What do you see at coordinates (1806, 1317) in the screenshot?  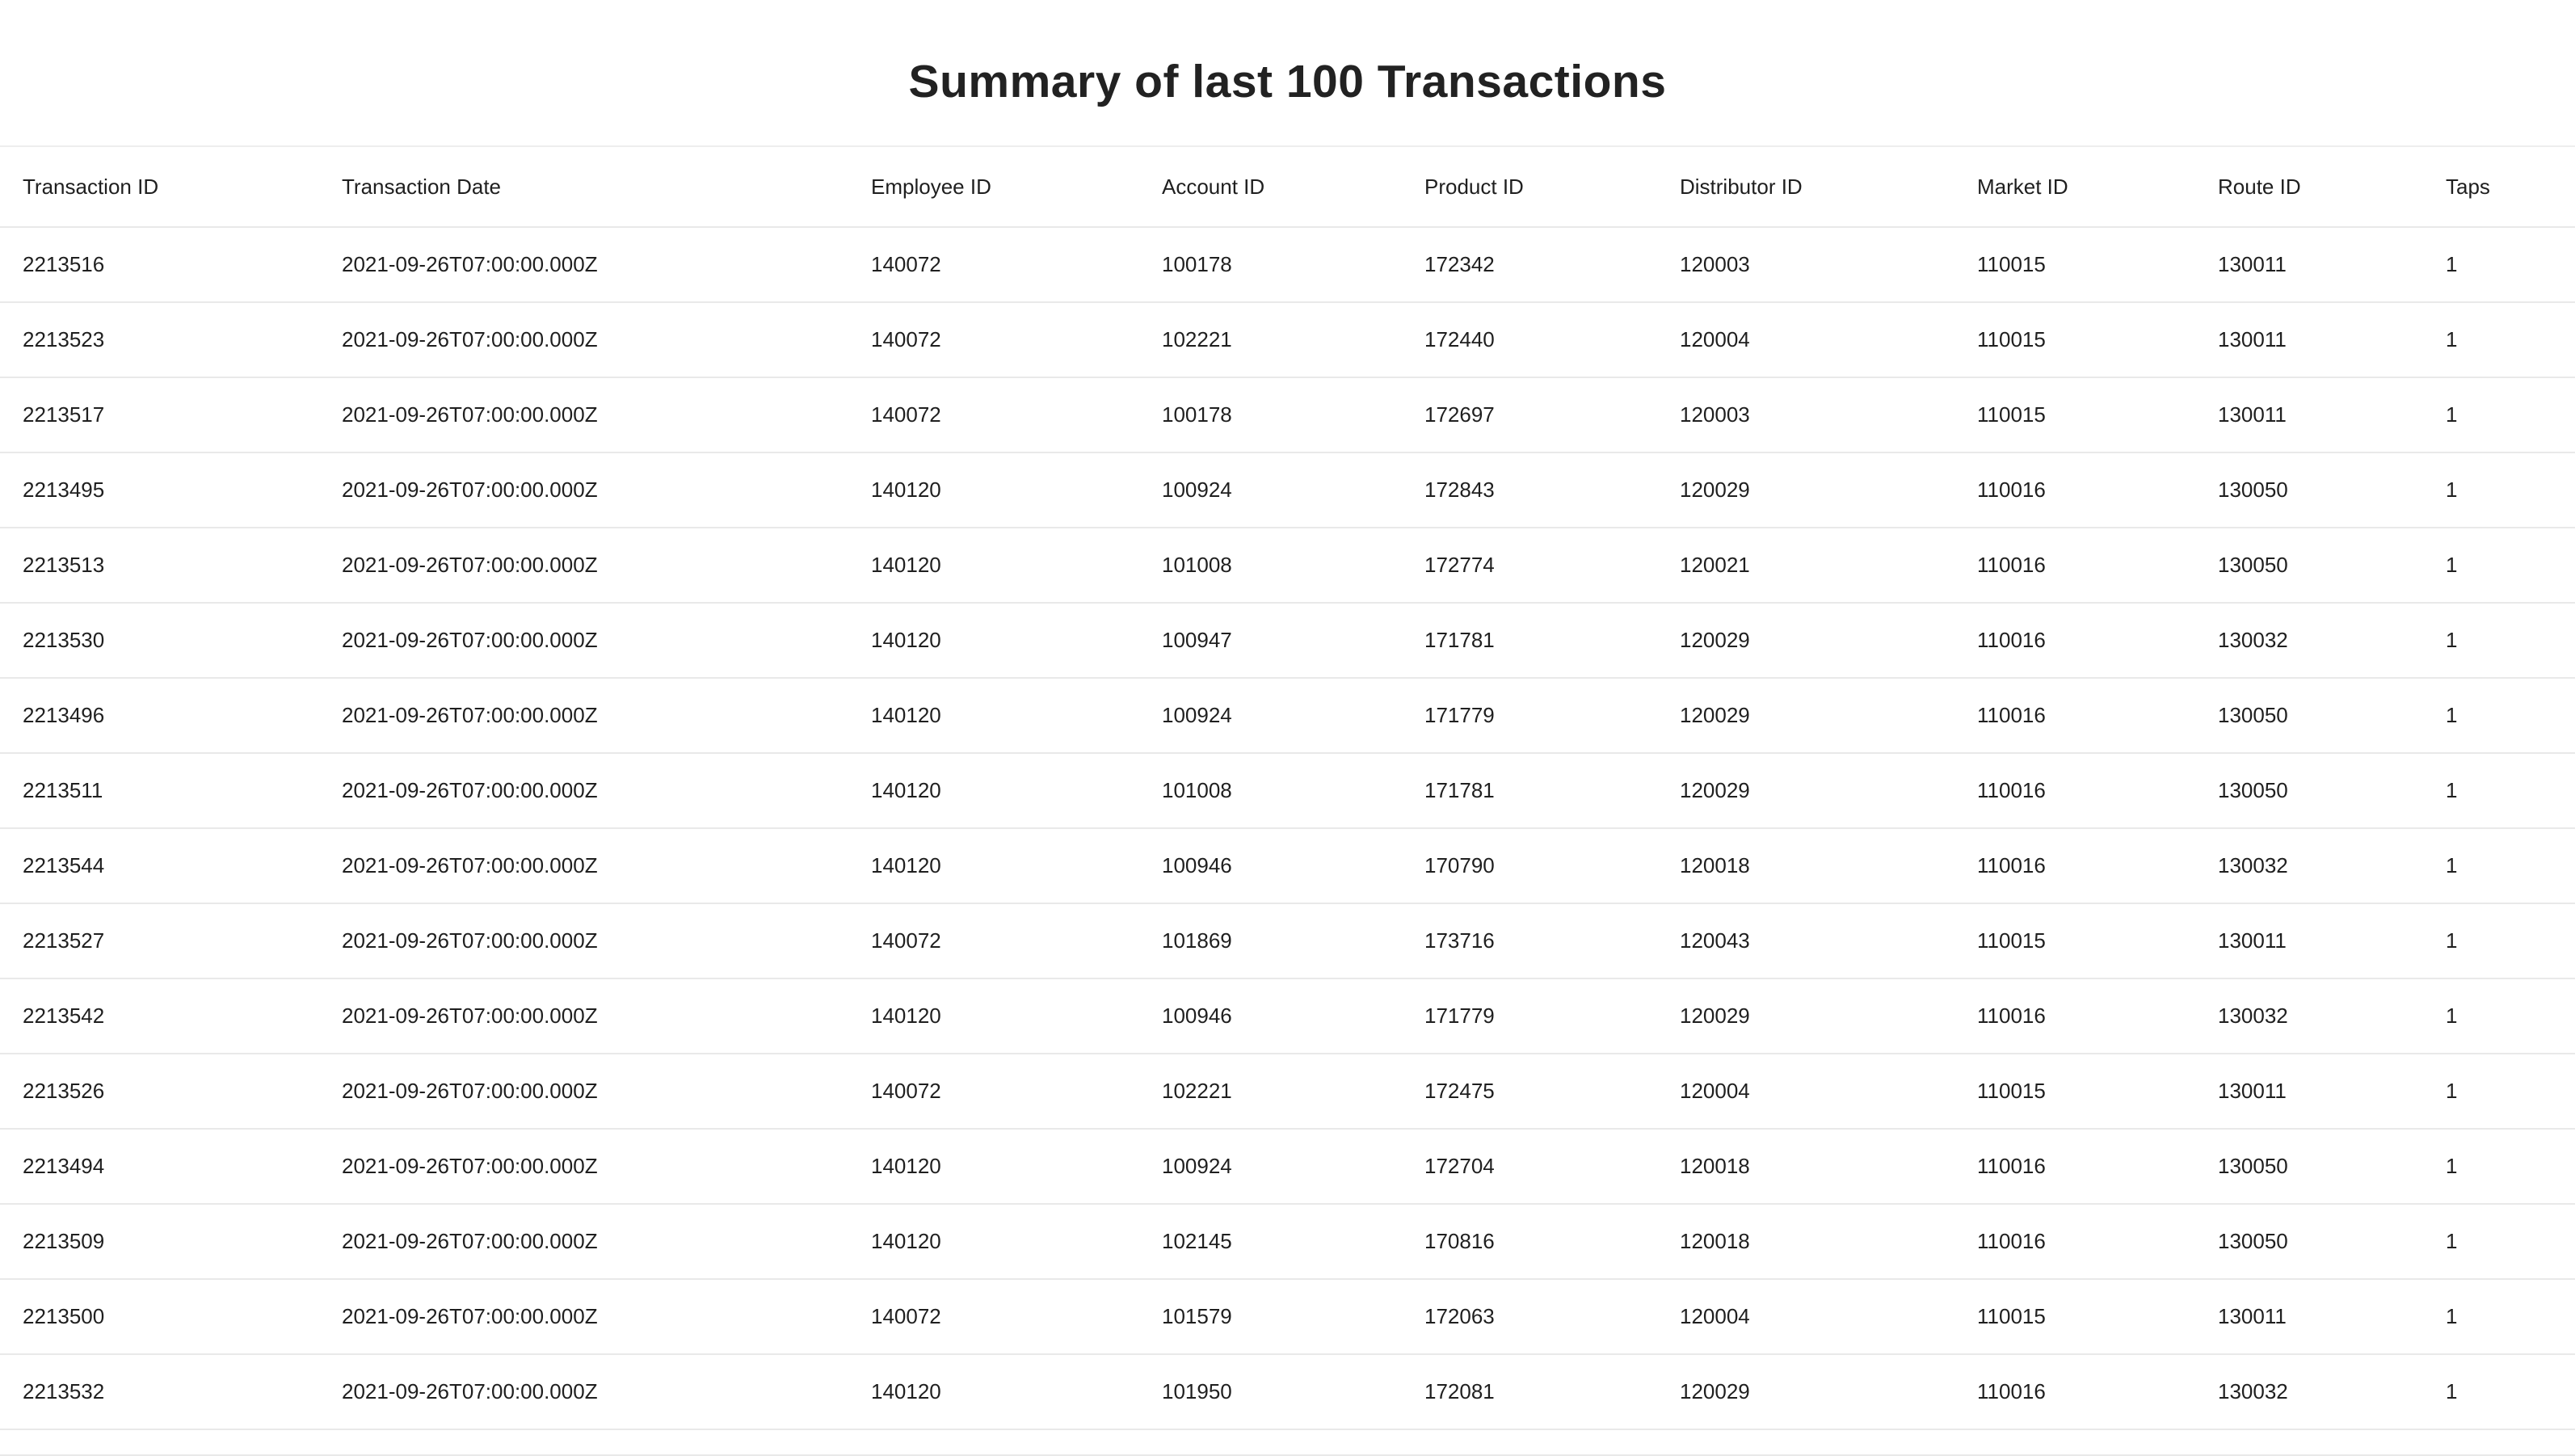 I see `distributor-id-cell: 120004` at bounding box center [1806, 1317].